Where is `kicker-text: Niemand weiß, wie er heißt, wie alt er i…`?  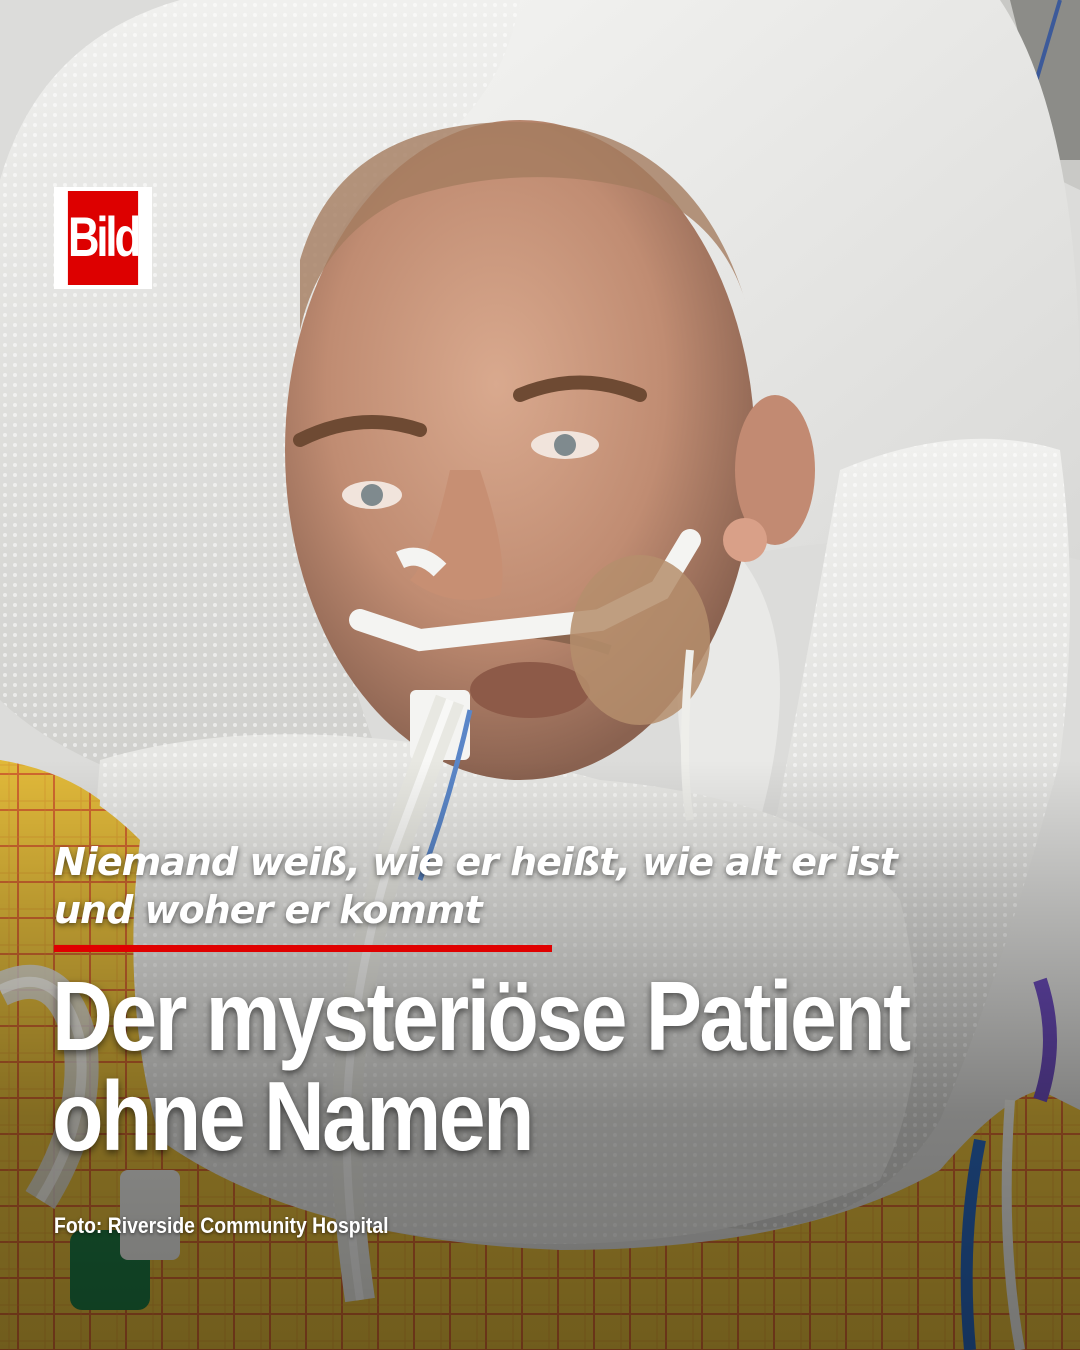 kicker-text: Niemand weiß, wie er heißt, wie alt er i… is located at coordinates (476, 886).